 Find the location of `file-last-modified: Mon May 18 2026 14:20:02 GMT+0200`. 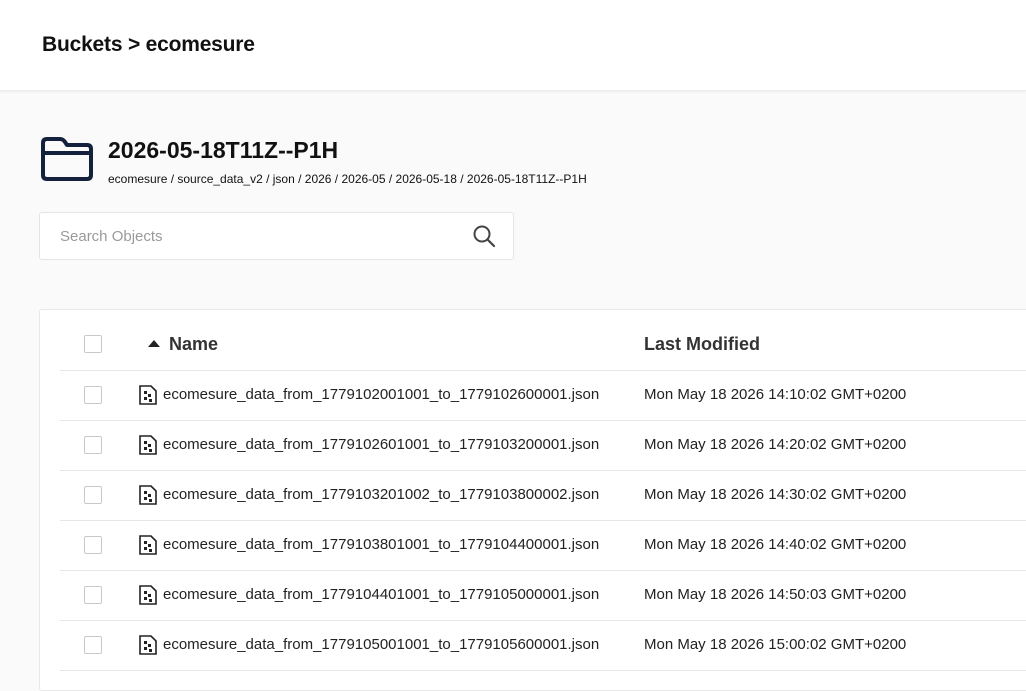

file-last-modified: Mon May 18 2026 14:20:02 GMT+0200 is located at coordinates (775, 444).